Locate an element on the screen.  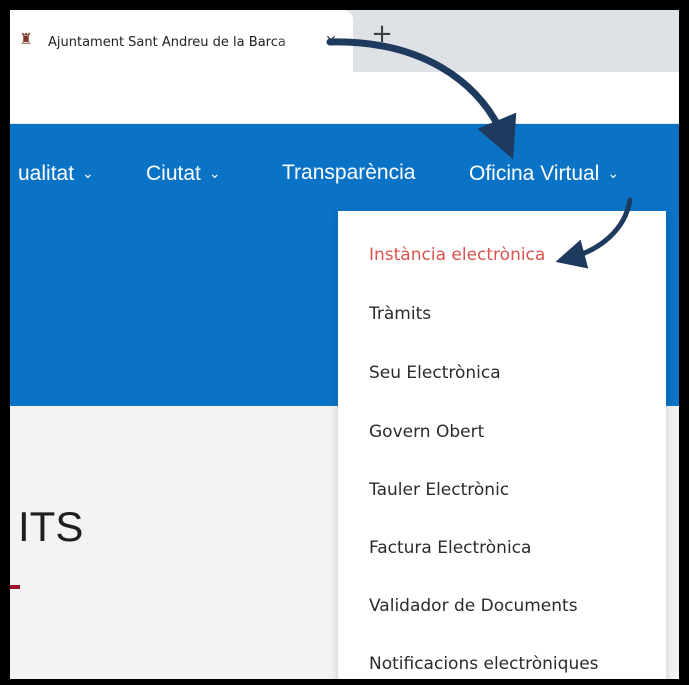
dropdown-item-tramits: Tràmits is located at coordinates (400, 314).